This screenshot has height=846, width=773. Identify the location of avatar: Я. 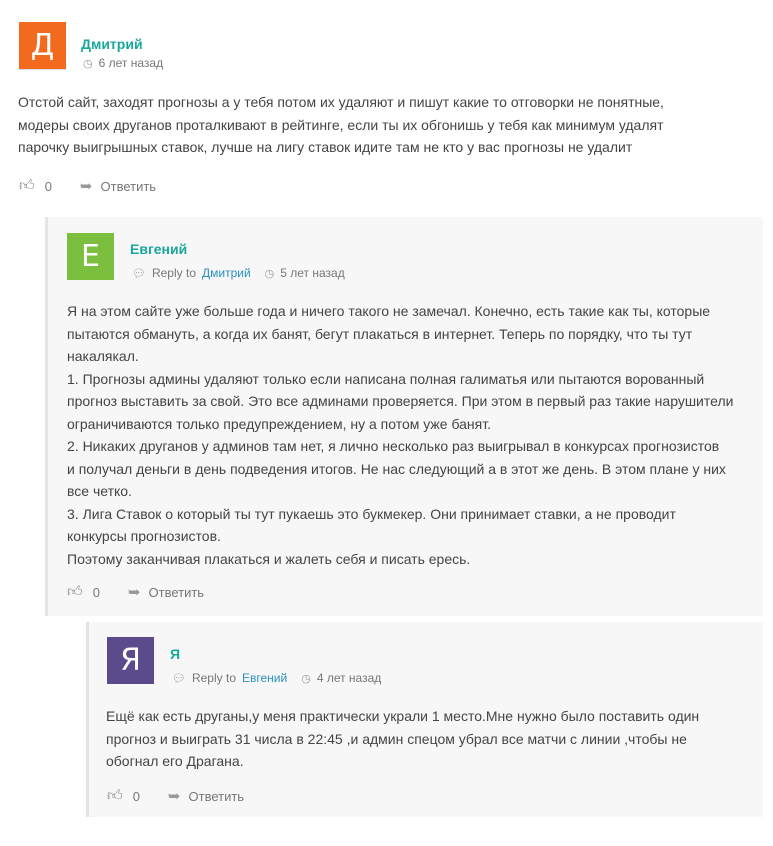
(130, 660).